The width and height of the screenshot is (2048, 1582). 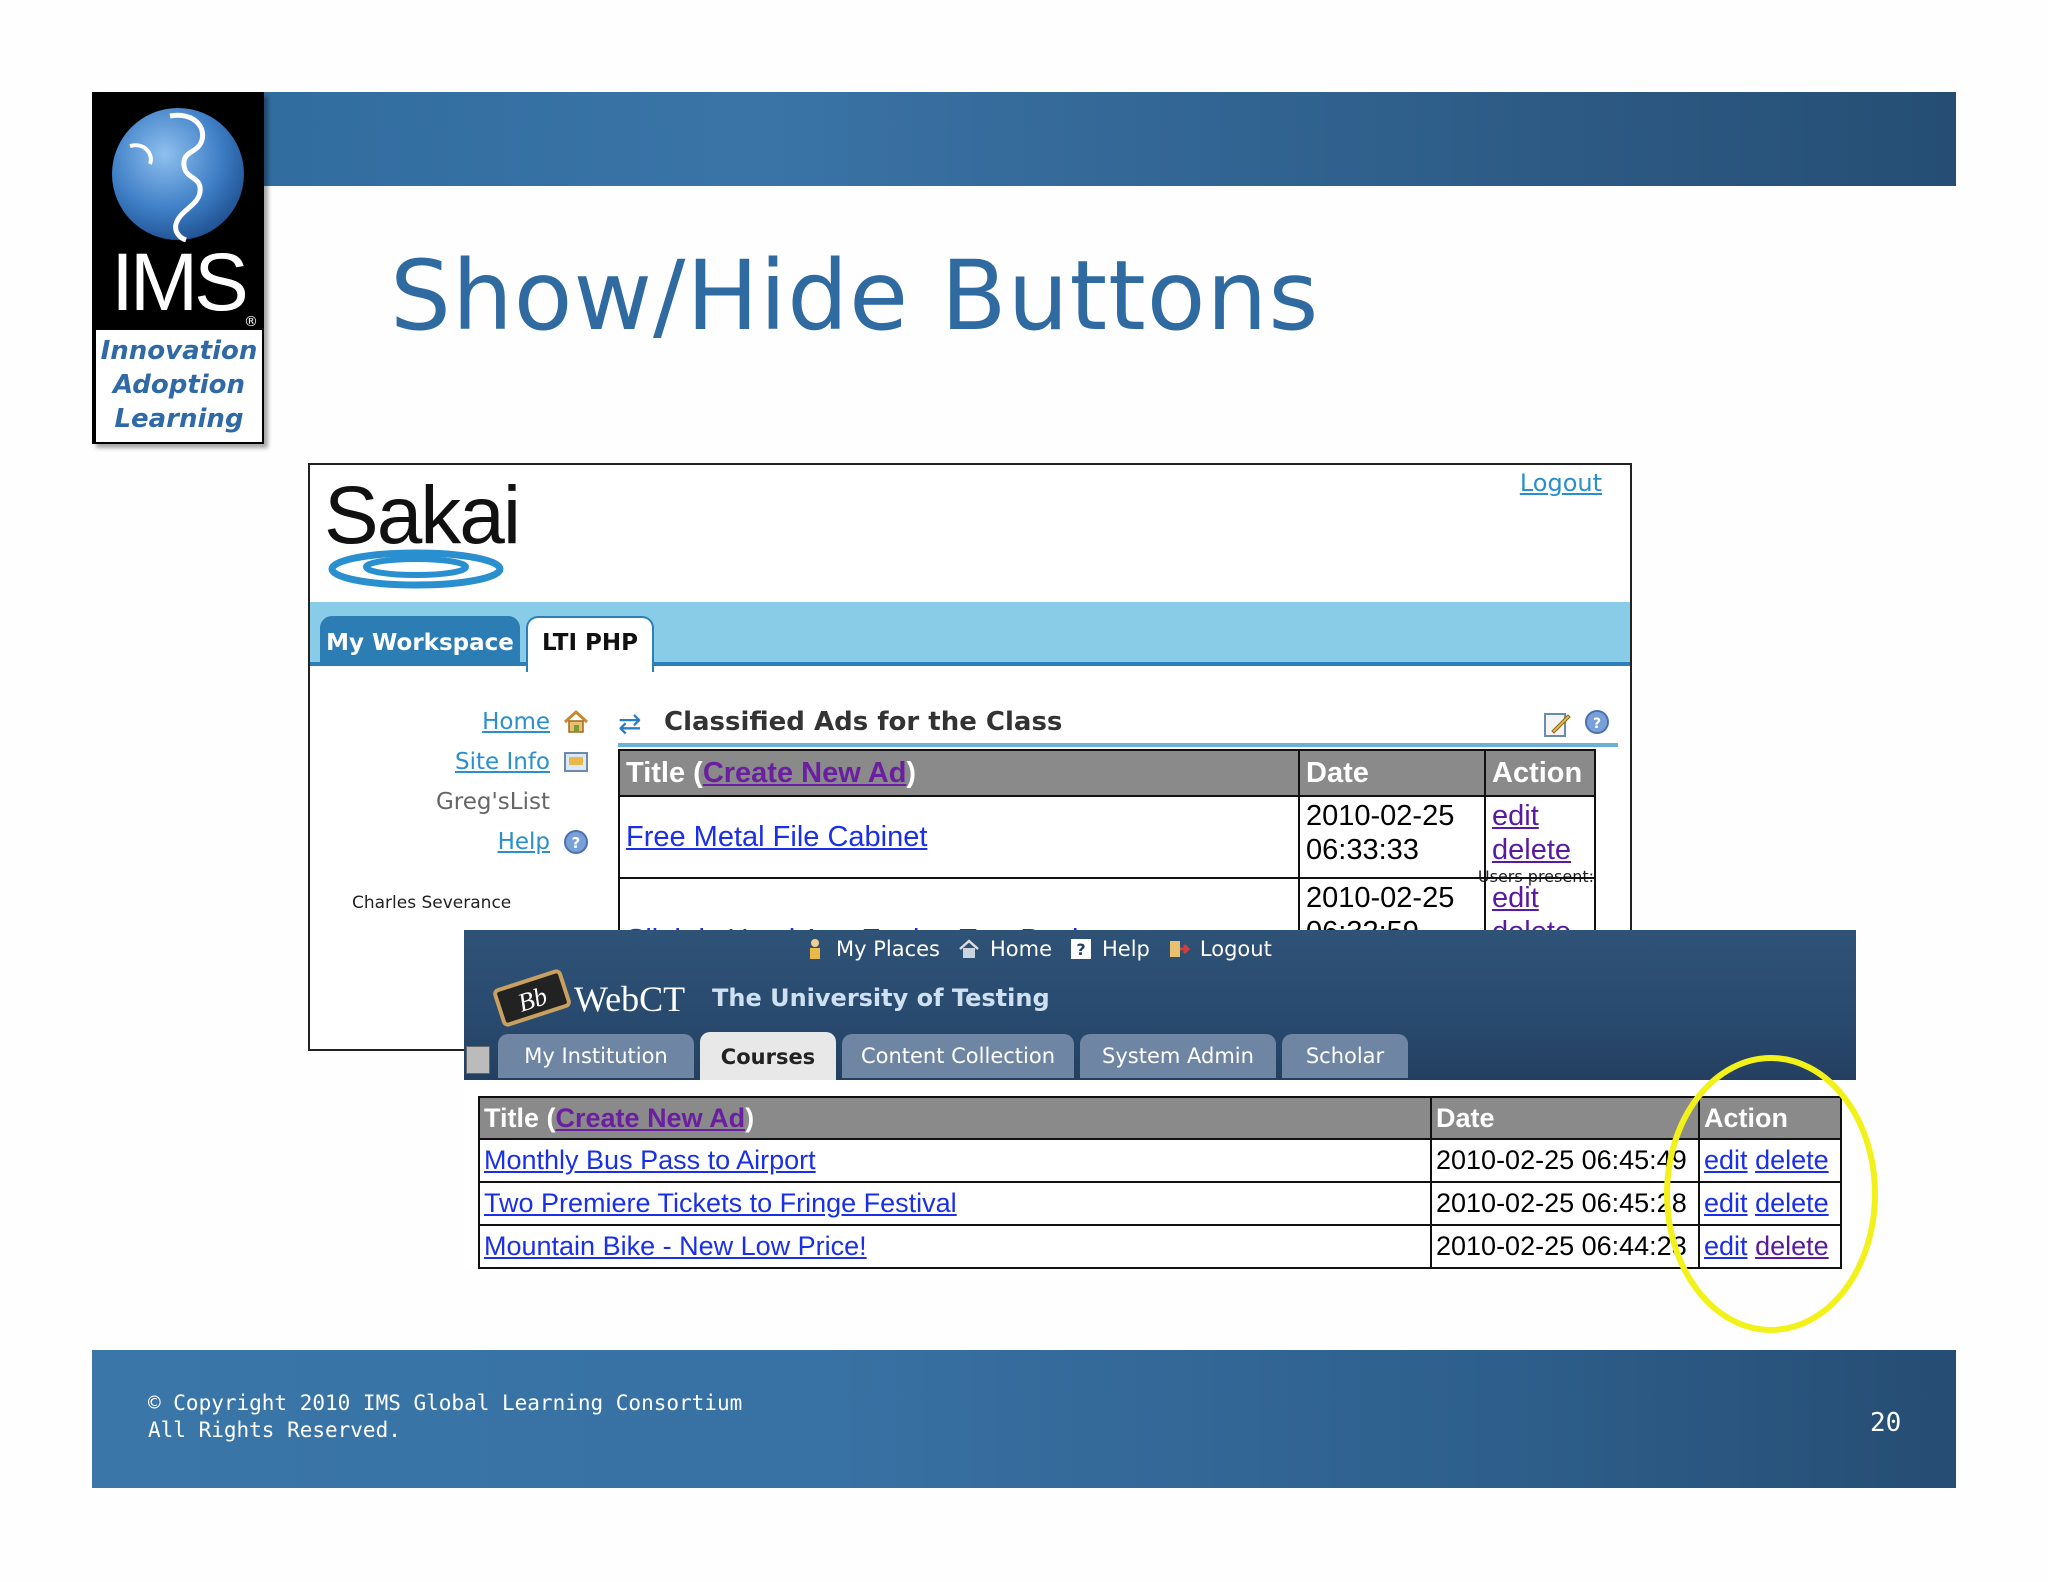 I want to click on ad-time: 06:33:33, so click(x=1362, y=850).